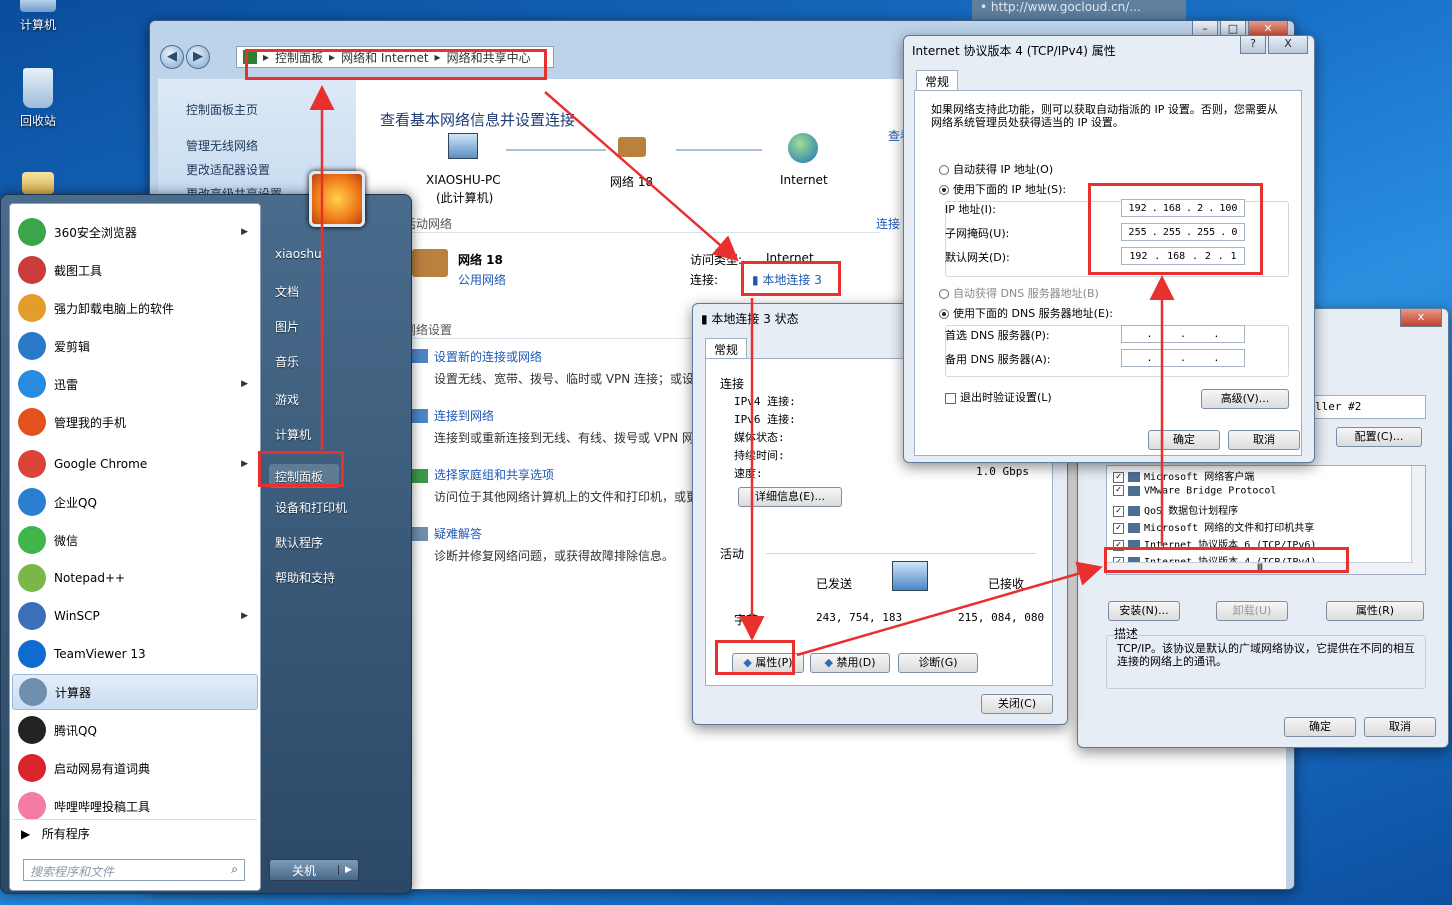 Image resolution: width=1452 pixels, height=905 pixels. Describe the element at coordinates (228, 169) in the screenshot. I see `link-change-adapter-settings: 更改适配器设置` at that location.